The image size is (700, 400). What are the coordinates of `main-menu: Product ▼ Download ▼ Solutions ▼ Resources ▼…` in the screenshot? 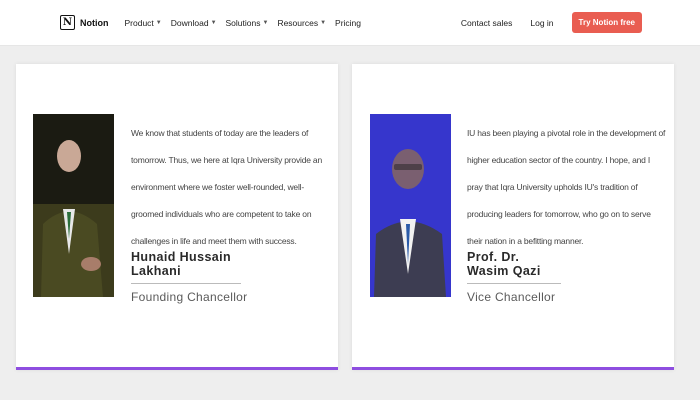 It's located at (243, 23).